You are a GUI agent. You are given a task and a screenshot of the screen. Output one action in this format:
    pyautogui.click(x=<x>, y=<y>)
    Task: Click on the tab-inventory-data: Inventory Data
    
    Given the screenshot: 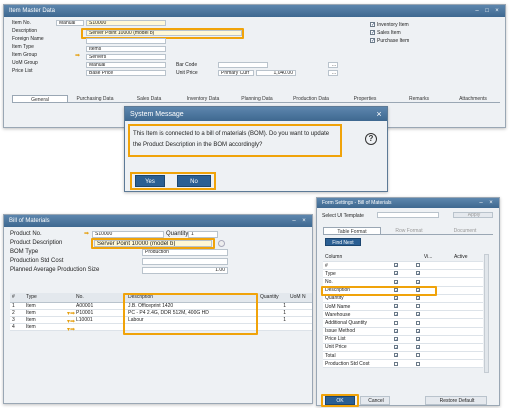 What is the action you would take?
    pyautogui.click(x=203, y=98)
    